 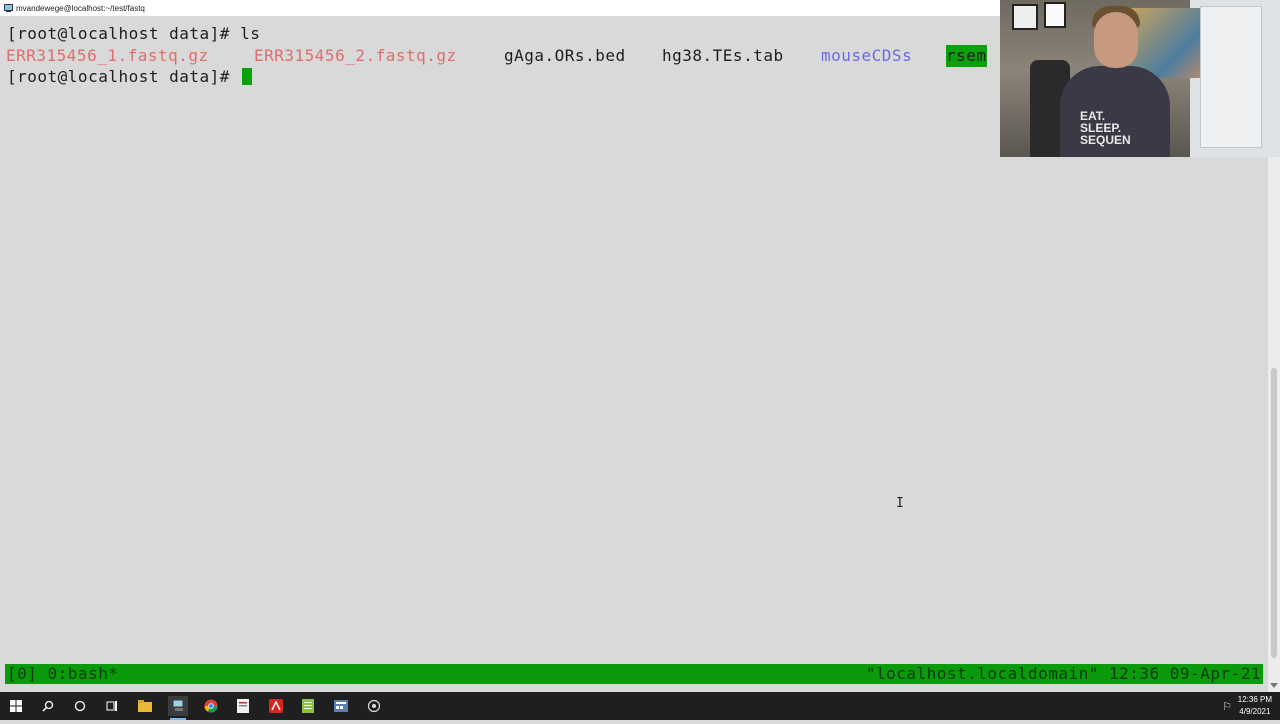 I want to click on scroll-thumb, so click(x=1274, y=513).